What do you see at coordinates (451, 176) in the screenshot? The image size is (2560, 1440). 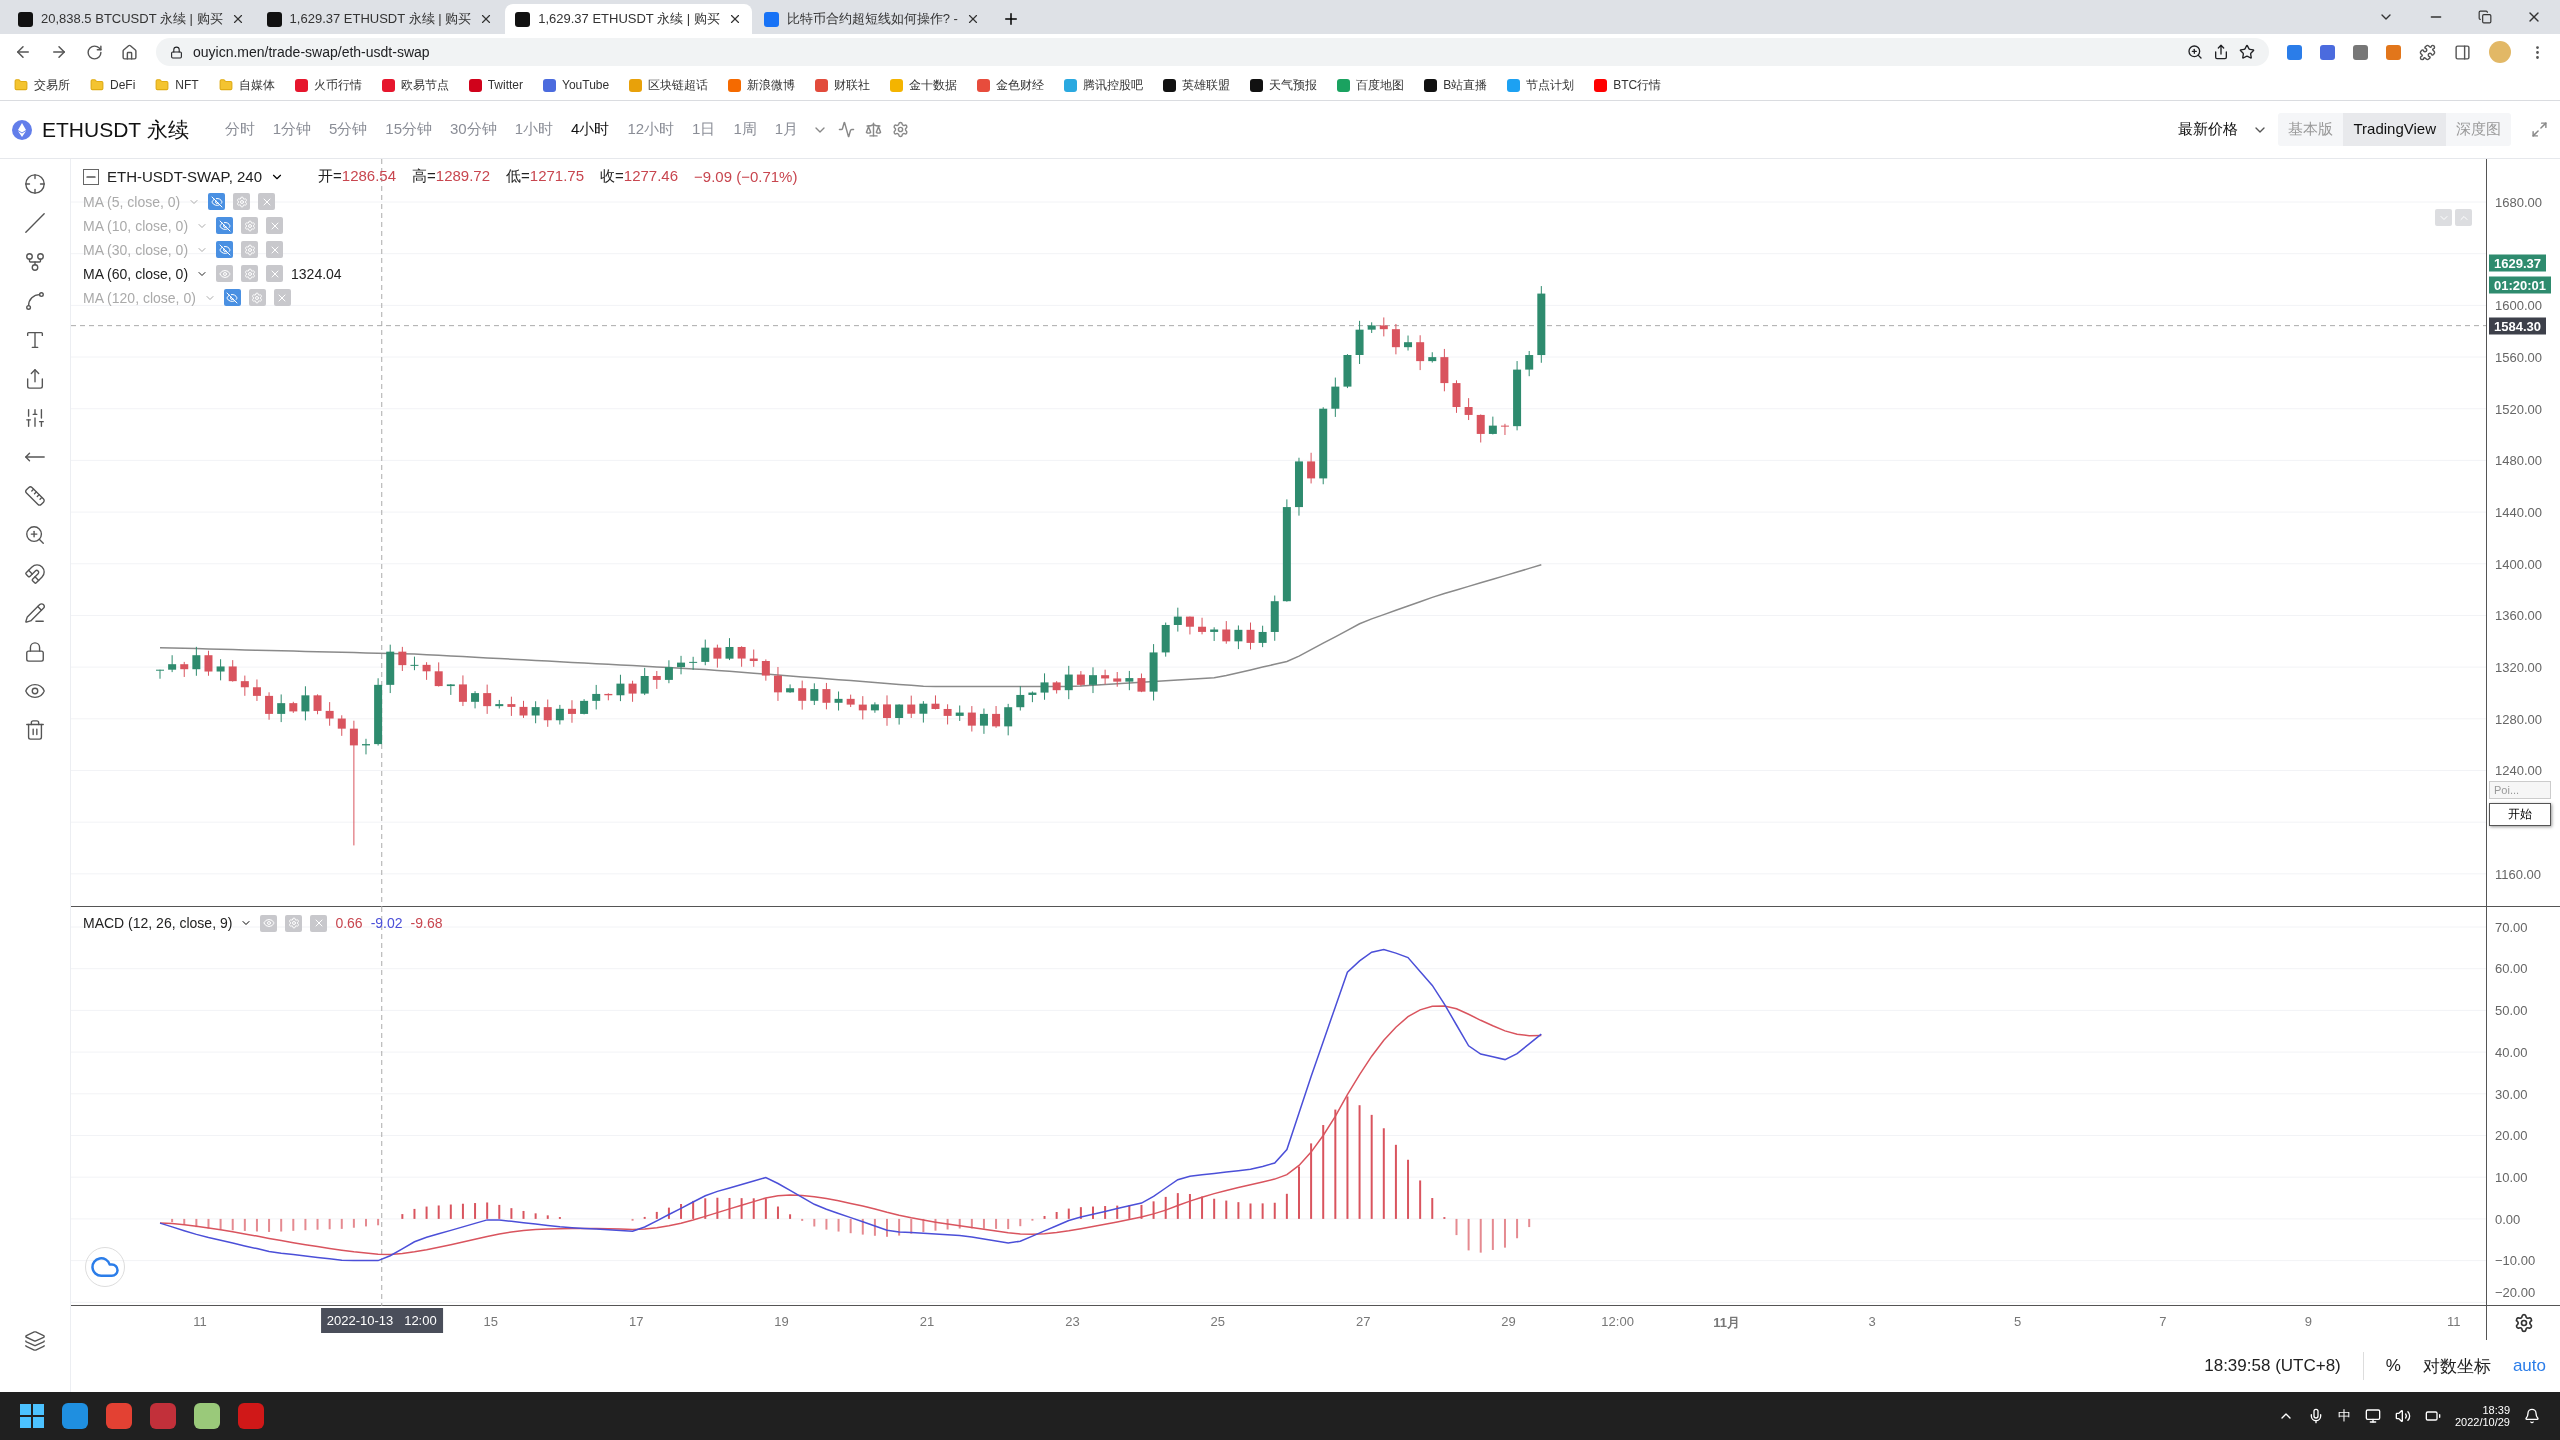 I see `ohlc-value: 高=1289.72` at bounding box center [451, 176].